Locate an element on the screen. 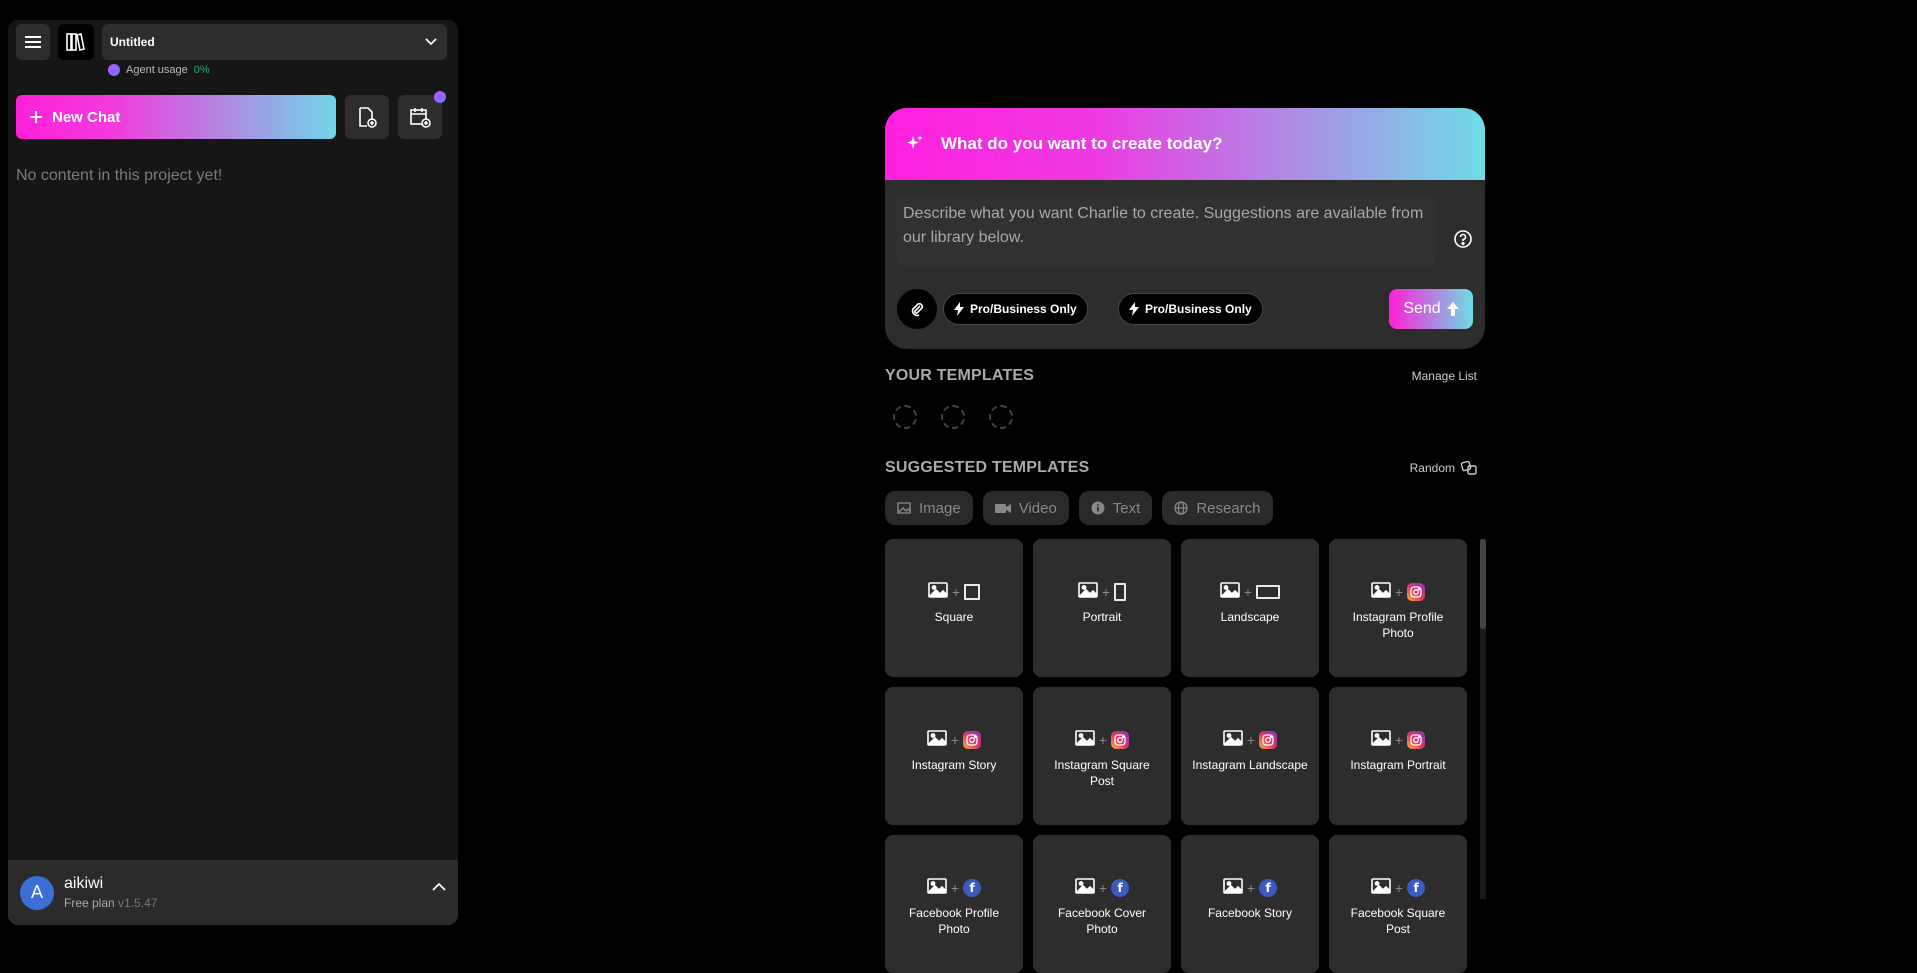 The height and width of the screenshot is (973, 1917). template-card: + Instagram Square Post is located at coordinates (1102, 756).